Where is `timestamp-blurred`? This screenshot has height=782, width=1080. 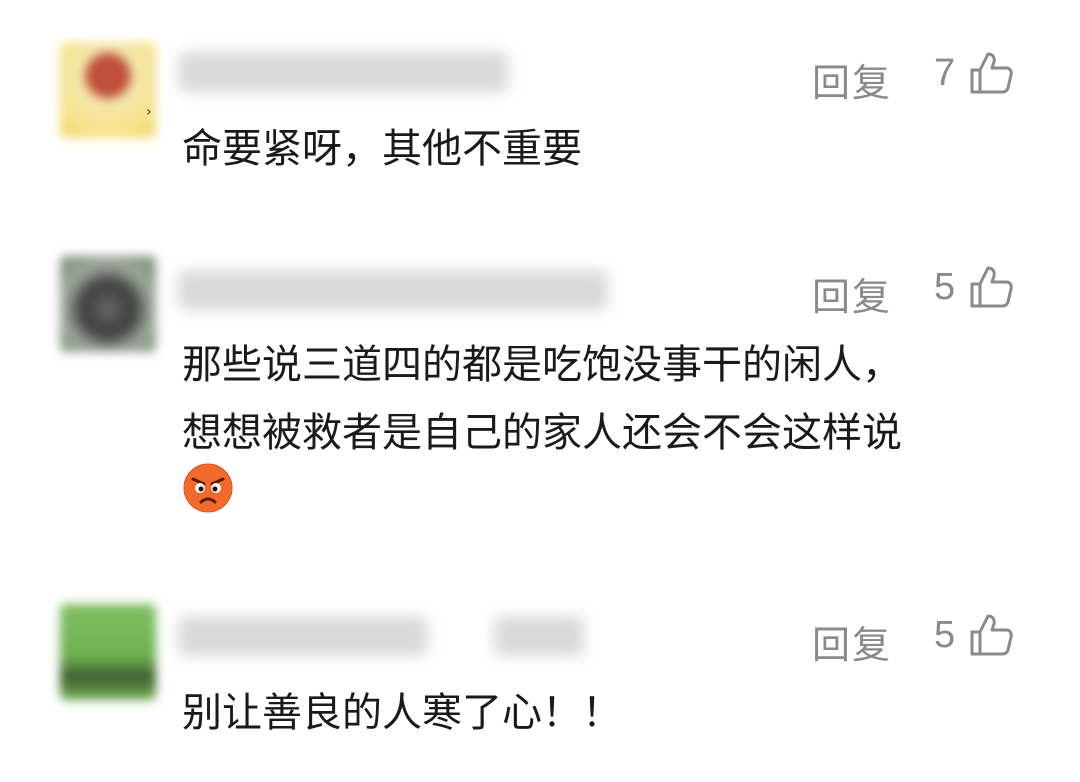
timestamp-blurred is located at coordinates (539, 636).